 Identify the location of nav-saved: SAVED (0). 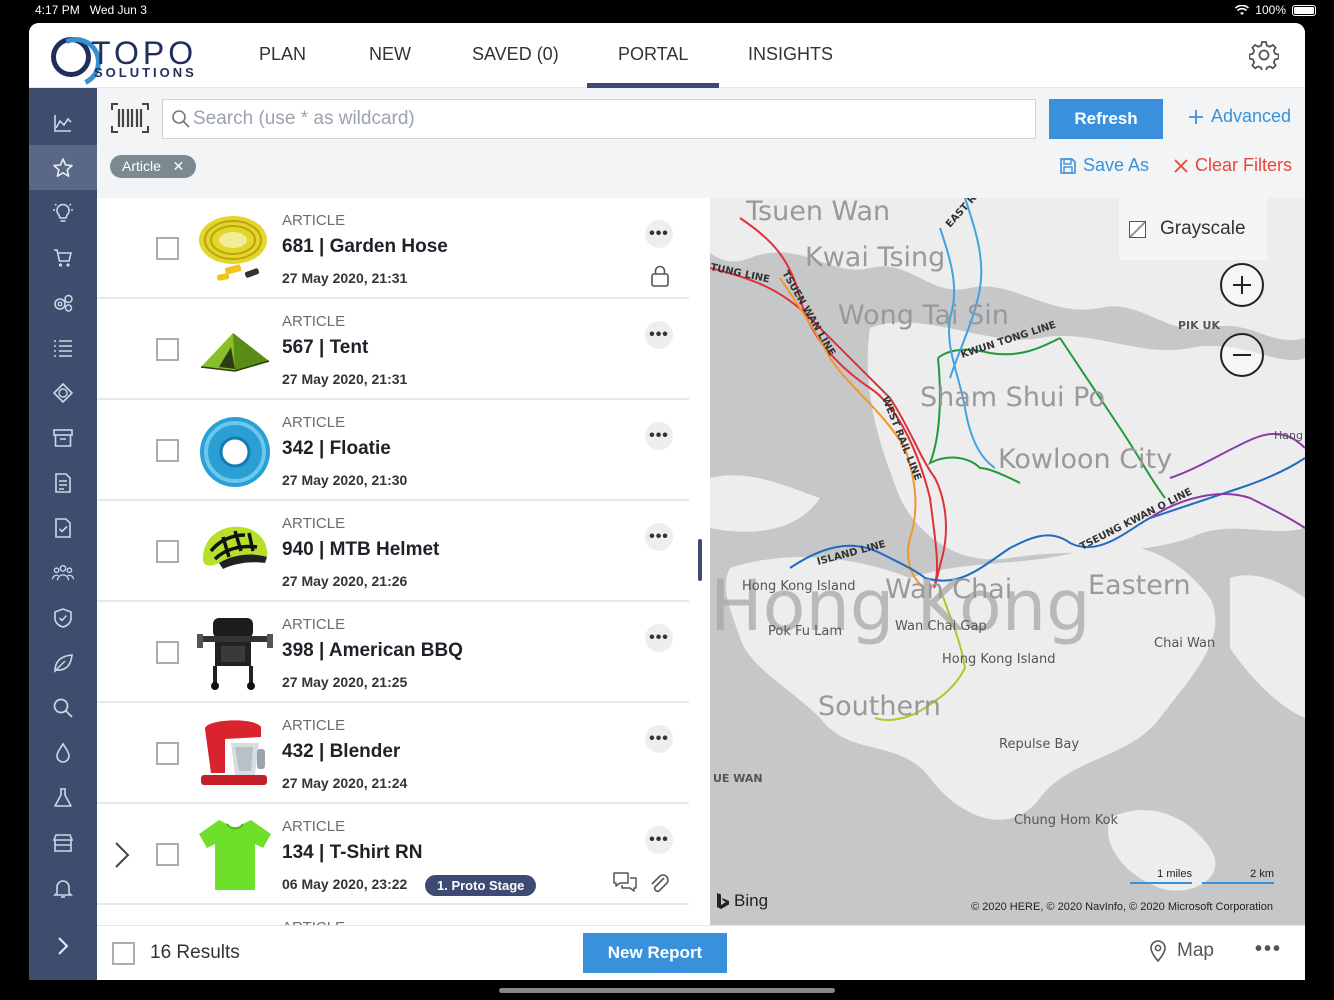
(515, 55).